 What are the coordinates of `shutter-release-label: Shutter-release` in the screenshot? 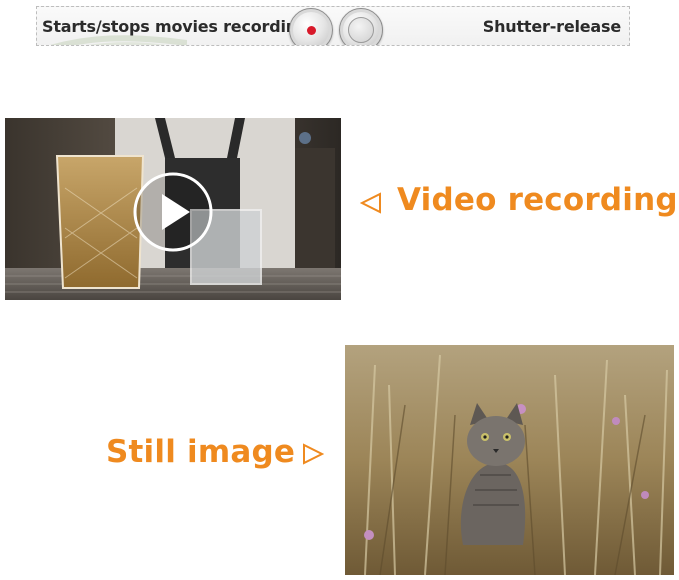 It's located at (551, 26).